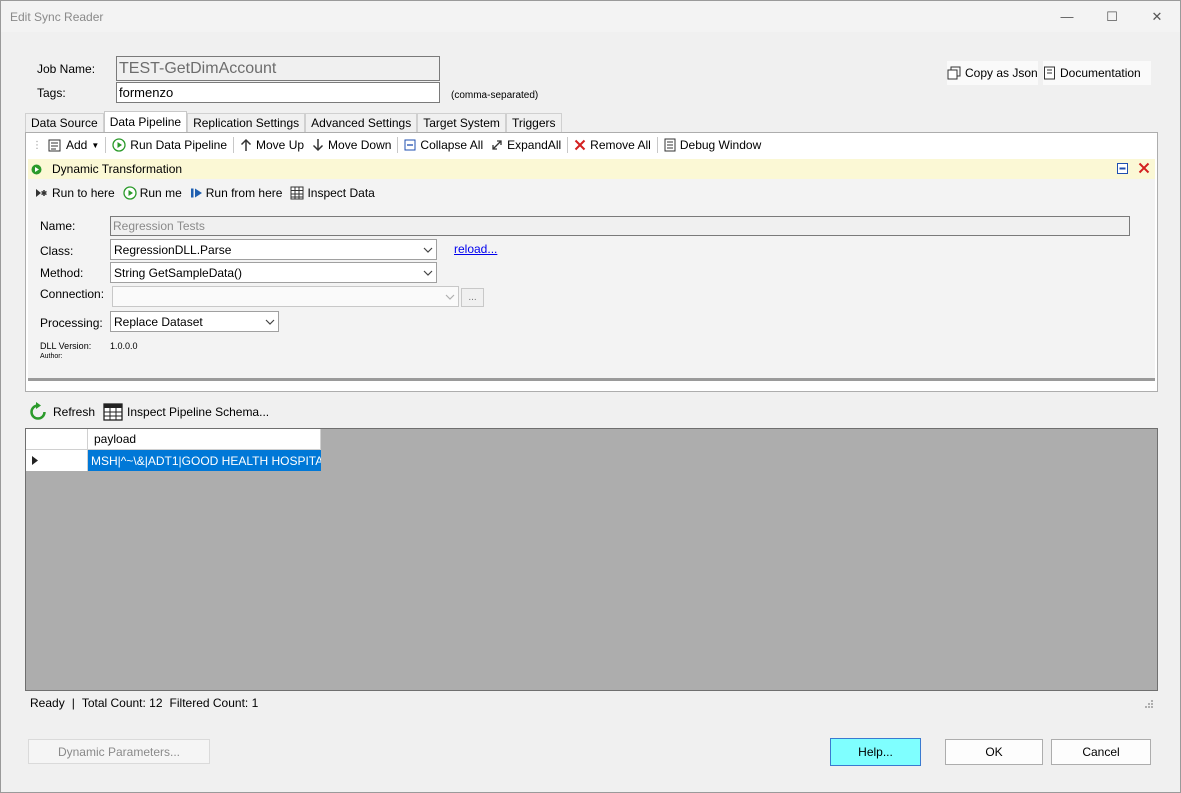 The height and width of the screenshot is (793, 1181). What do you see at coordinates (591, 379) in the screenshot?
I see `step-splitter` at bounding box center [591, 379].